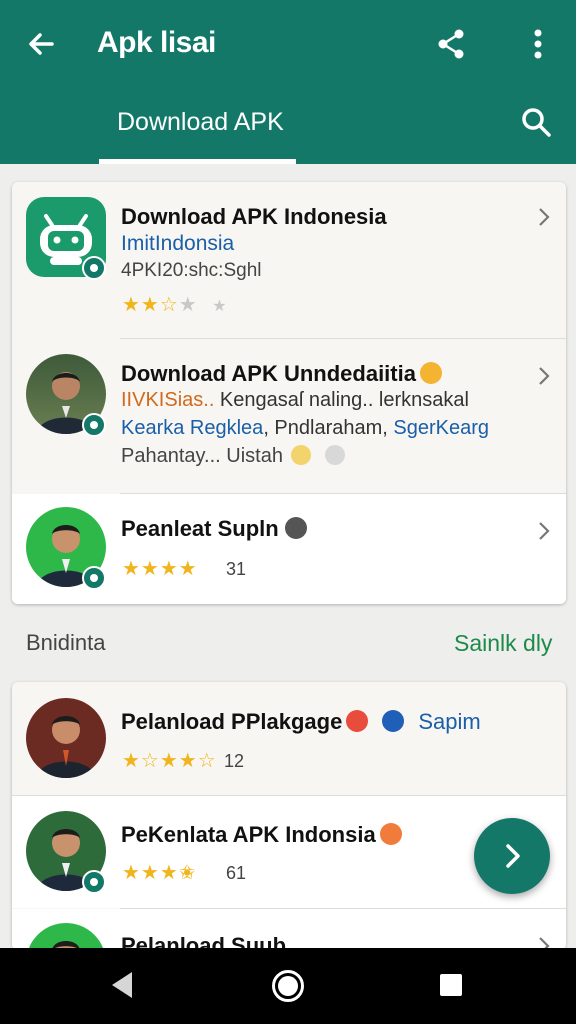 Image resolution: width=576 pixels, height=1024 pixels. Describe the element at coordinates (66, 642) in the screenshot. I see `section-title: Bnidinta` at that location.